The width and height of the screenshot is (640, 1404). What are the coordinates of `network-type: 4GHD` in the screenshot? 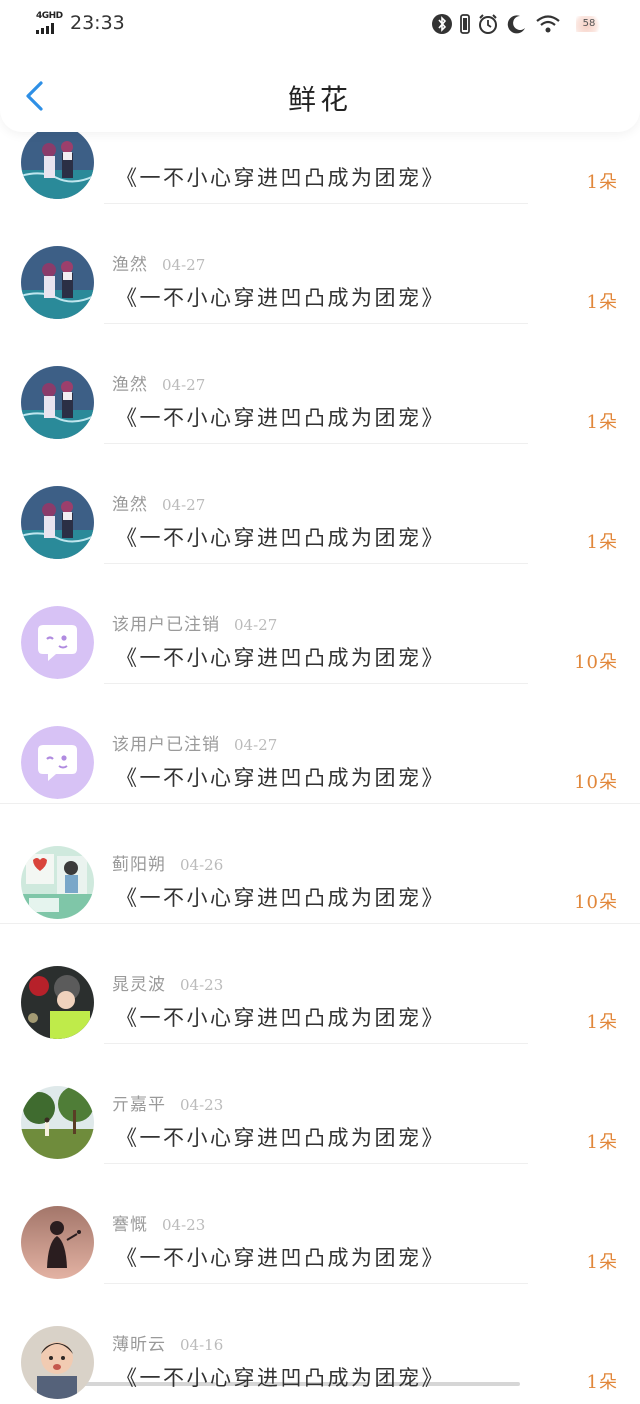 It's located at (49, 16).